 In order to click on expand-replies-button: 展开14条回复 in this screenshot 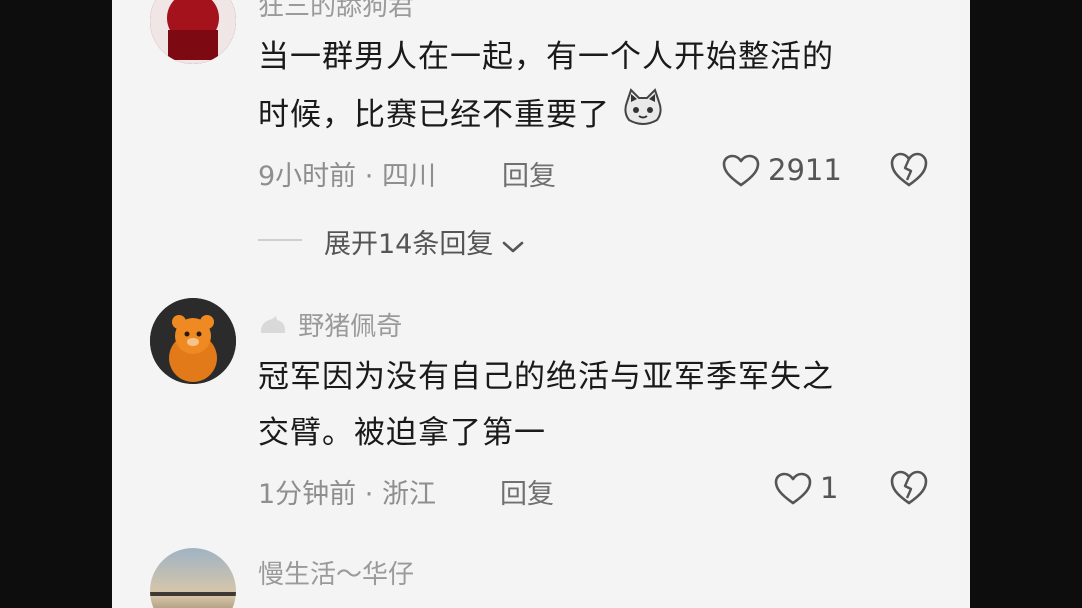, I will do `click(424, 241)`.